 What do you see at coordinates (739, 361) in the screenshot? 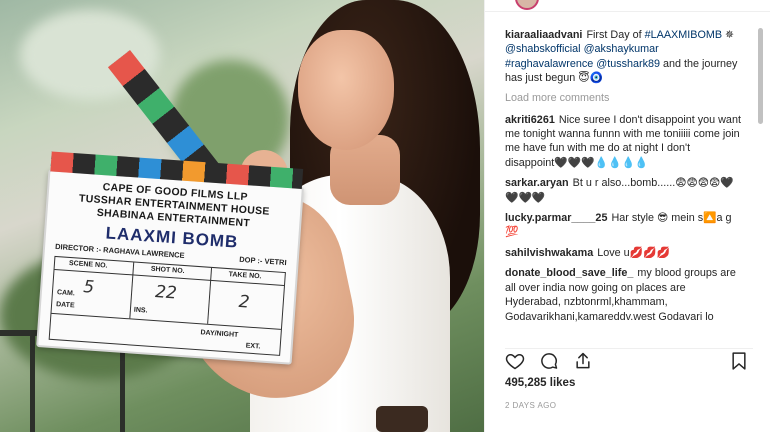
I see `bookmark-icon` at bounding box center [739, 361].